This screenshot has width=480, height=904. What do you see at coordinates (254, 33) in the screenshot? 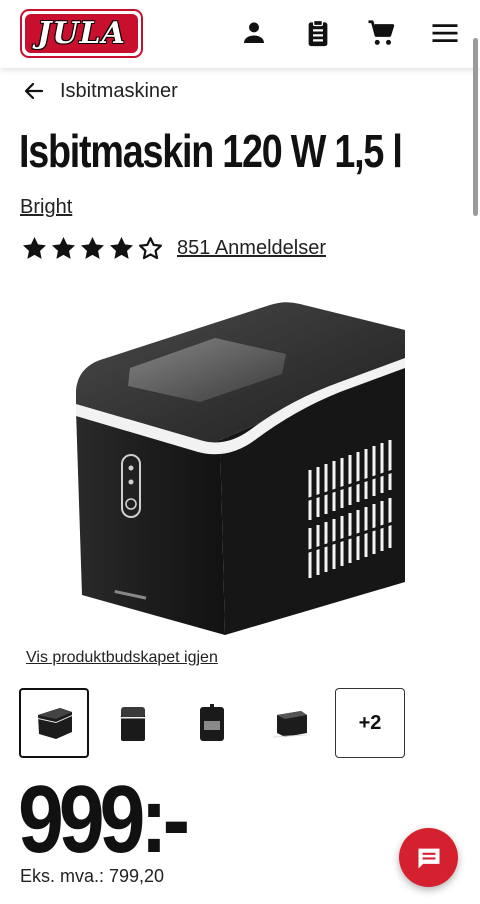
I see `account-icon` at bounding box center [254, 33].